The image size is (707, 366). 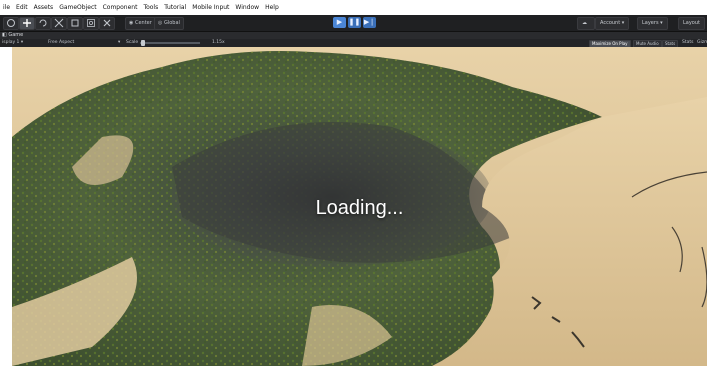 I want to click on scale-tool-button, so click(x=59, y=23).